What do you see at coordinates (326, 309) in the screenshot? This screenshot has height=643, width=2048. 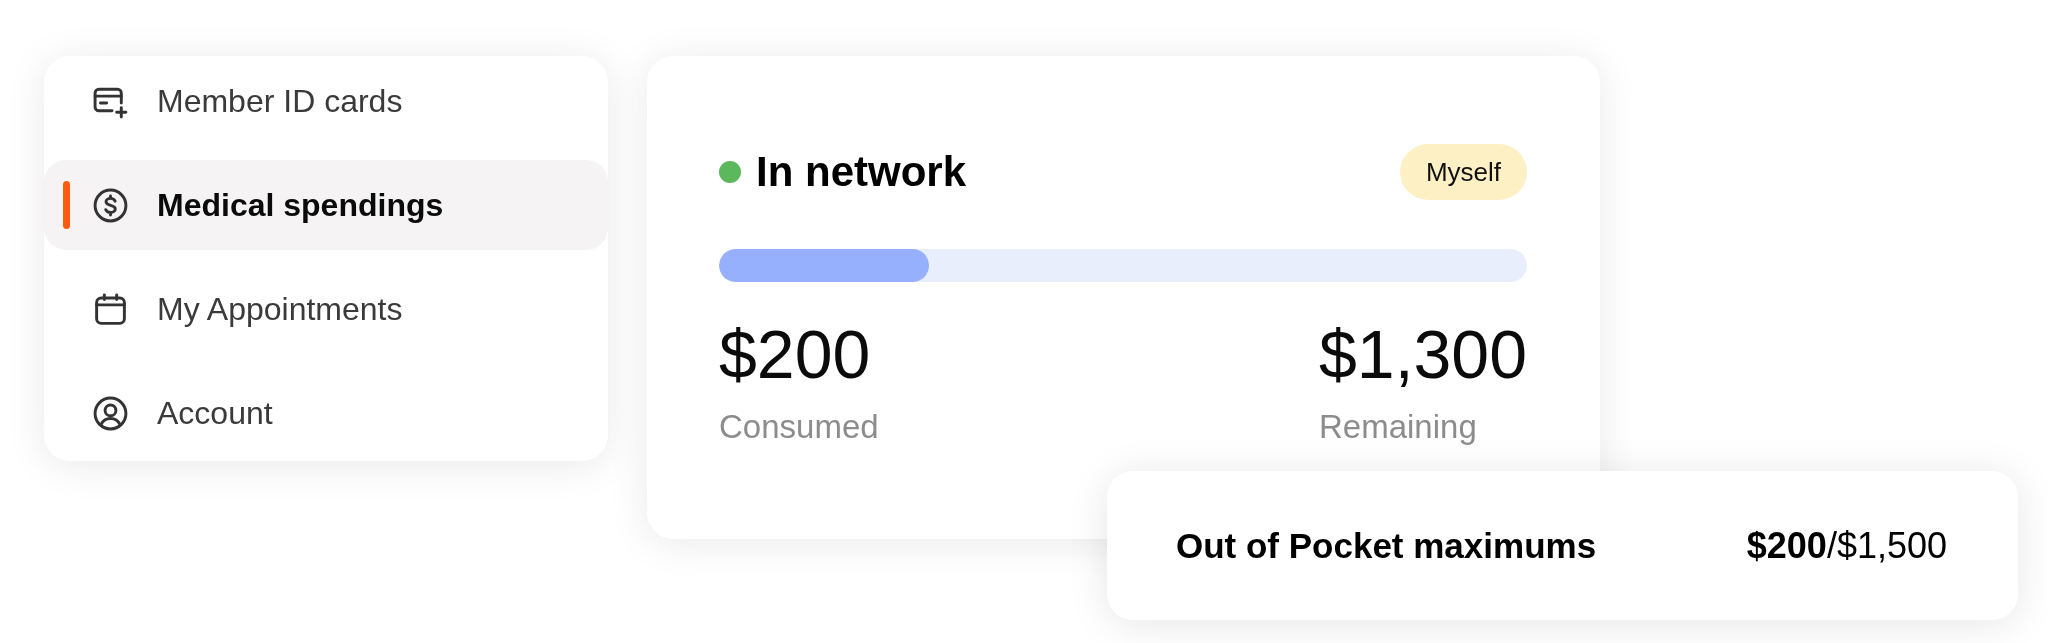 I see `sidebar-item: My Appointments` at bounding box center [326, 309].